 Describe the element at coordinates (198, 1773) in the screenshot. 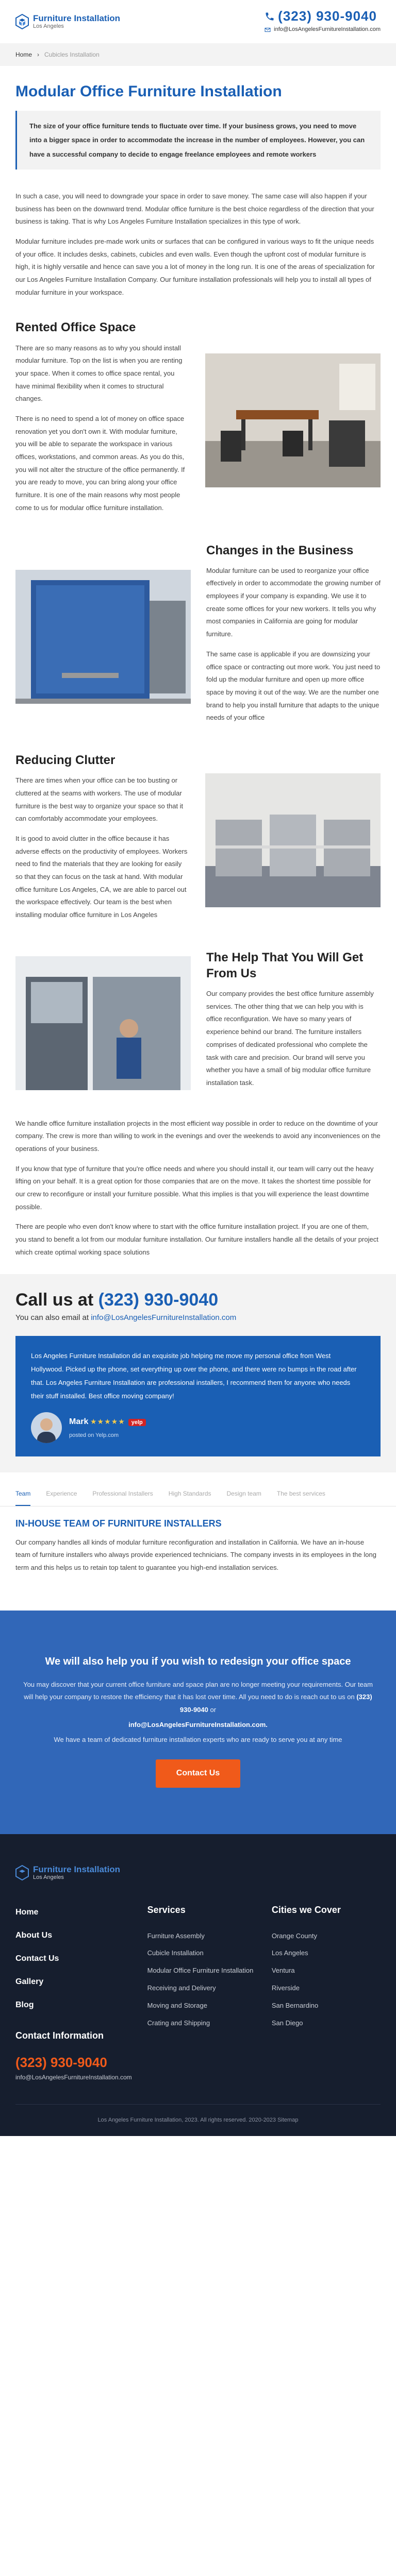

I see `contact-us-button: Contact Us` at that location.